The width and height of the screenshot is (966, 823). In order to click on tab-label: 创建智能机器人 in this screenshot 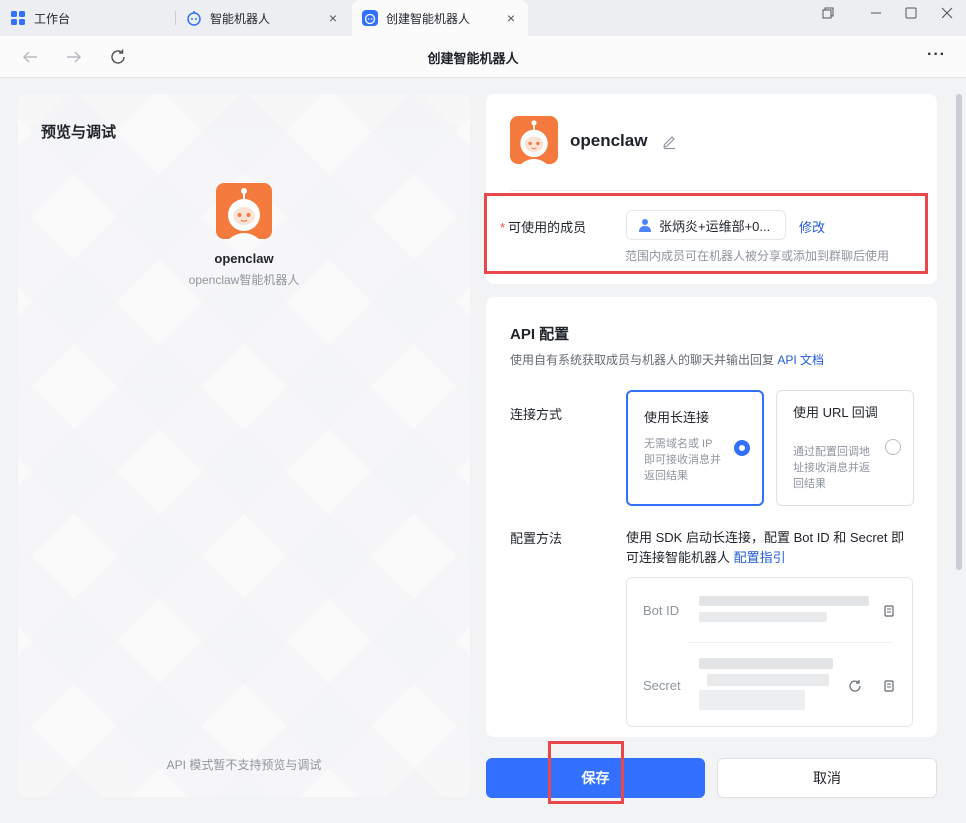, I will do `click(428, 18)`.